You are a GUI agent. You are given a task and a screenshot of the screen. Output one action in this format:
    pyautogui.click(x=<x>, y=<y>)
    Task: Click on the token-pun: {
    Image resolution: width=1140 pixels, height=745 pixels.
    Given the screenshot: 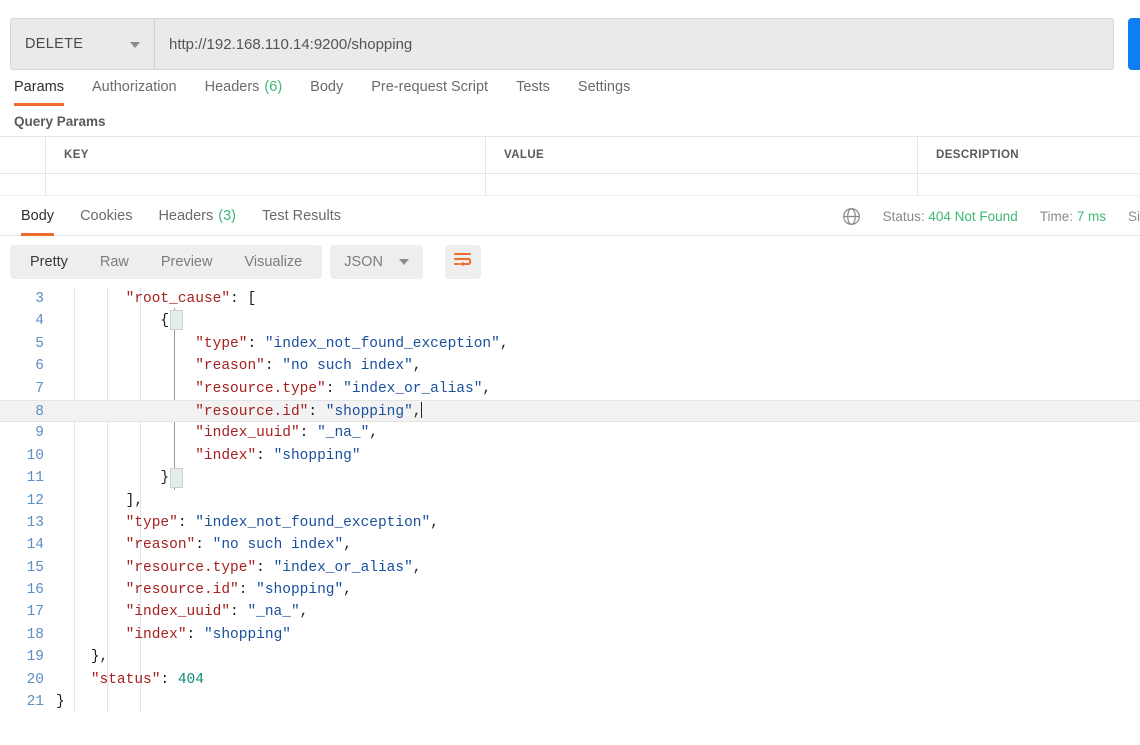 What is the action you would take?
    pyautogui.click(x=165, y=321)
    